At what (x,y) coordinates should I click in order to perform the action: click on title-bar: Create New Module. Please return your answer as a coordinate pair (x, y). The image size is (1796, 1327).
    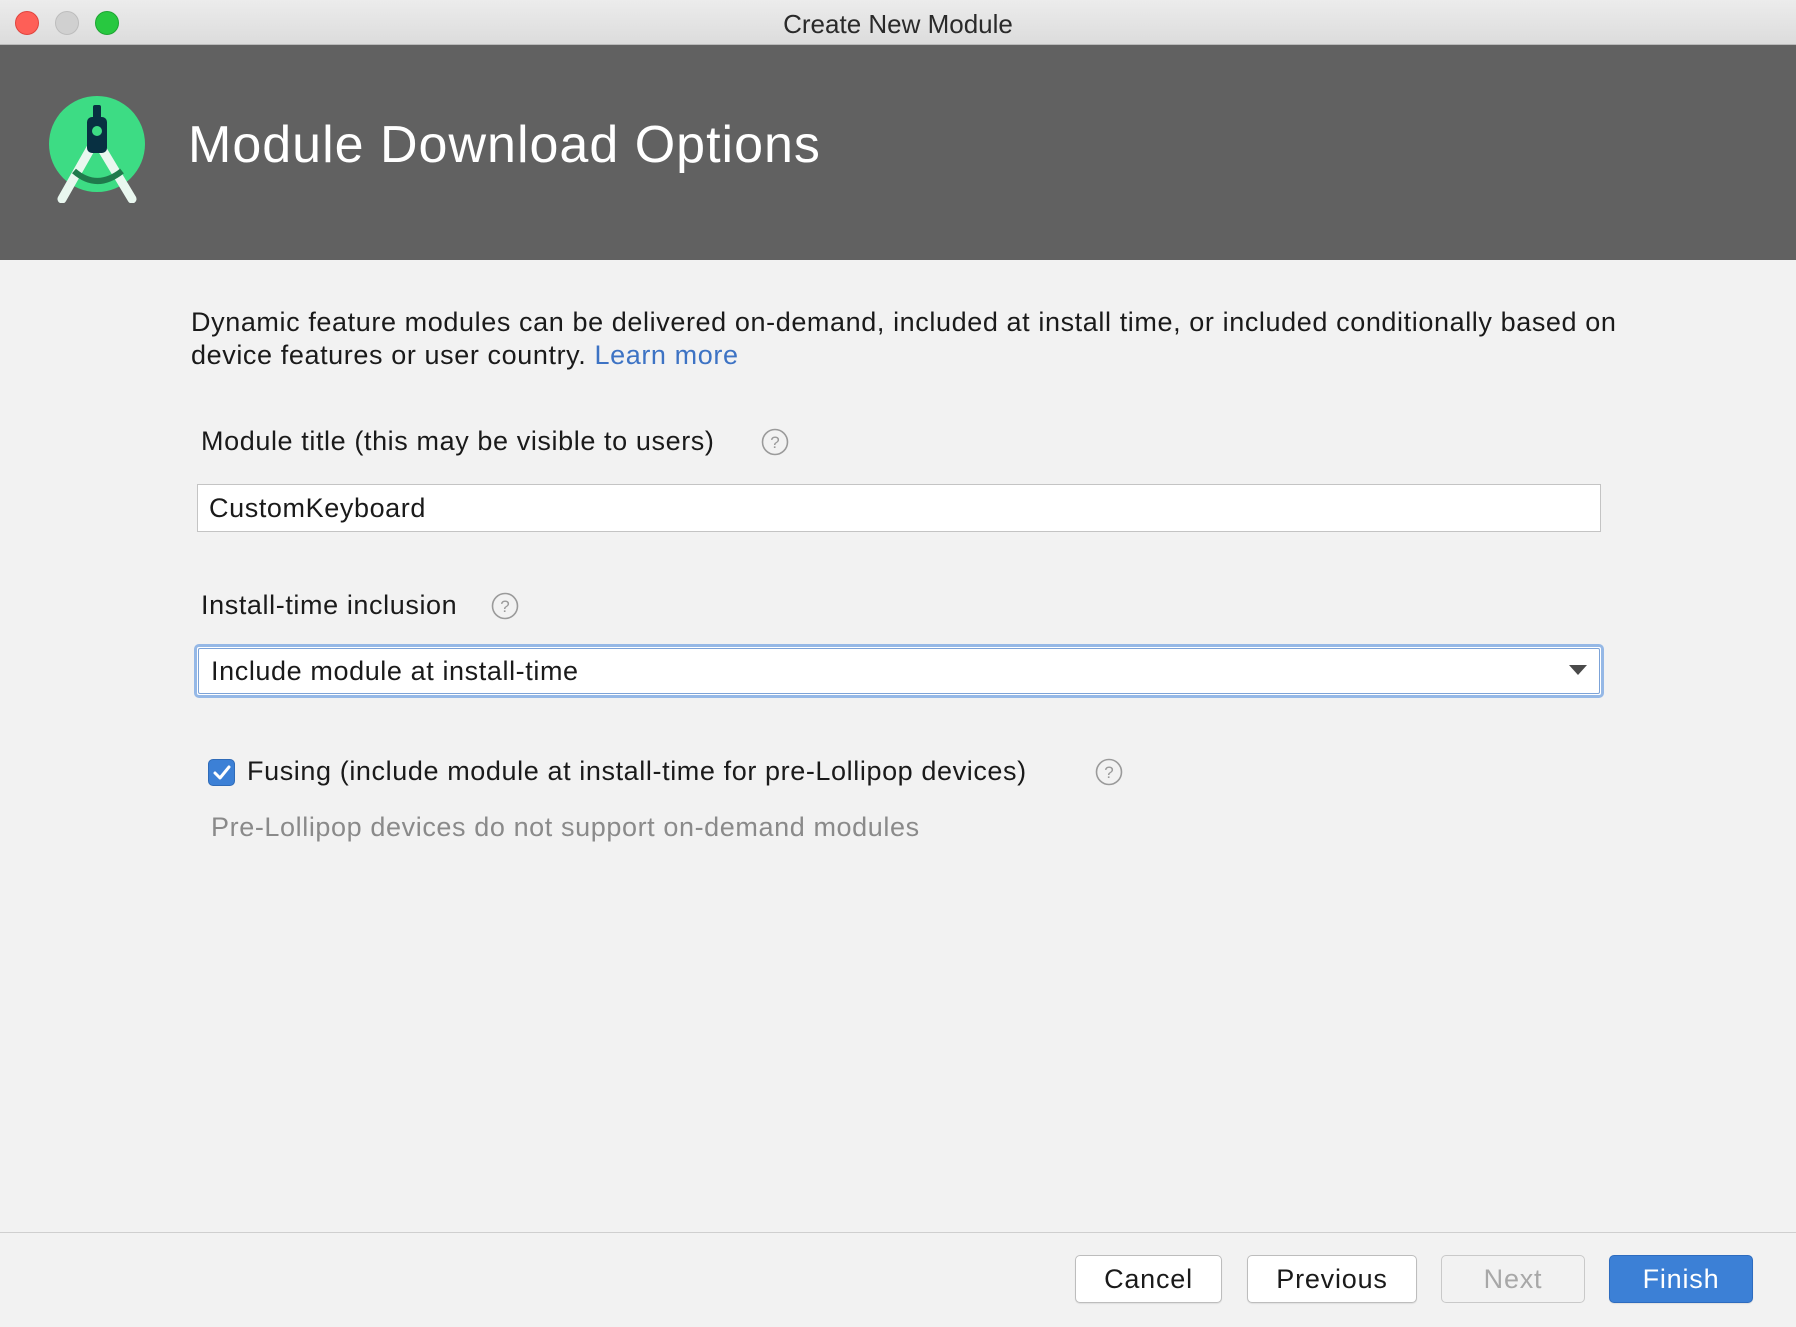
    Looking at the image, I should click on (898, 22).